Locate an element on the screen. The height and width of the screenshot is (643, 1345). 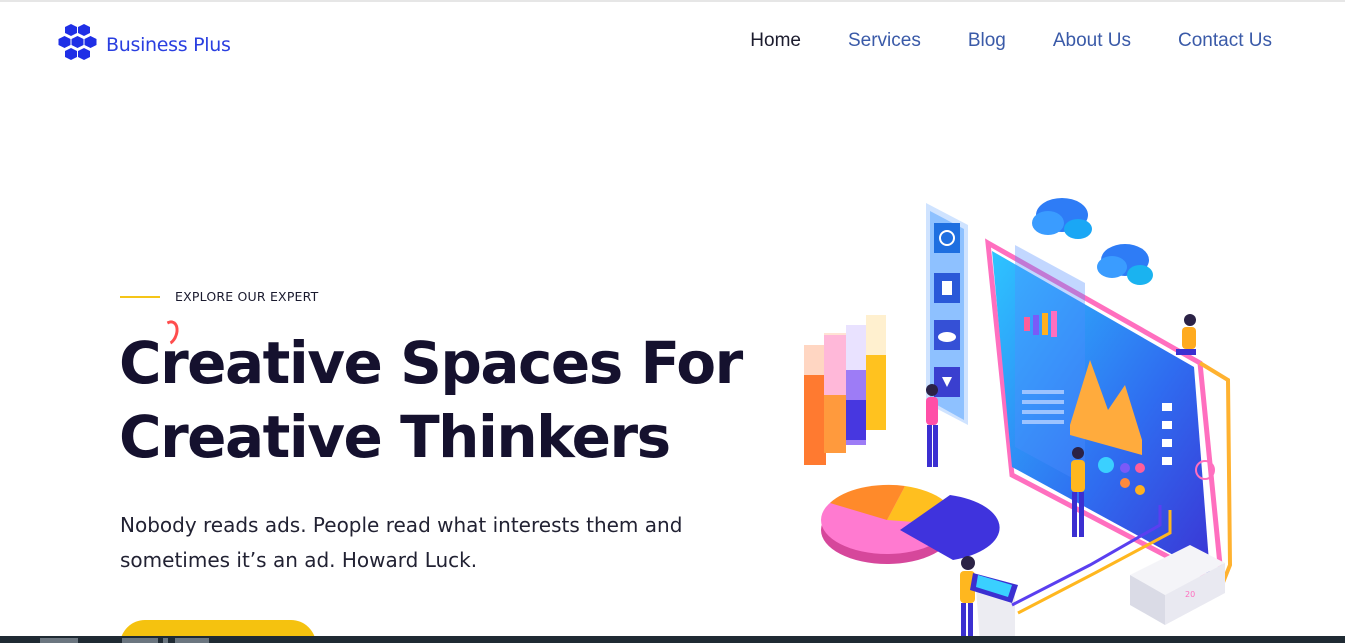
nav-services: Services is located at coordinates (884, 41).